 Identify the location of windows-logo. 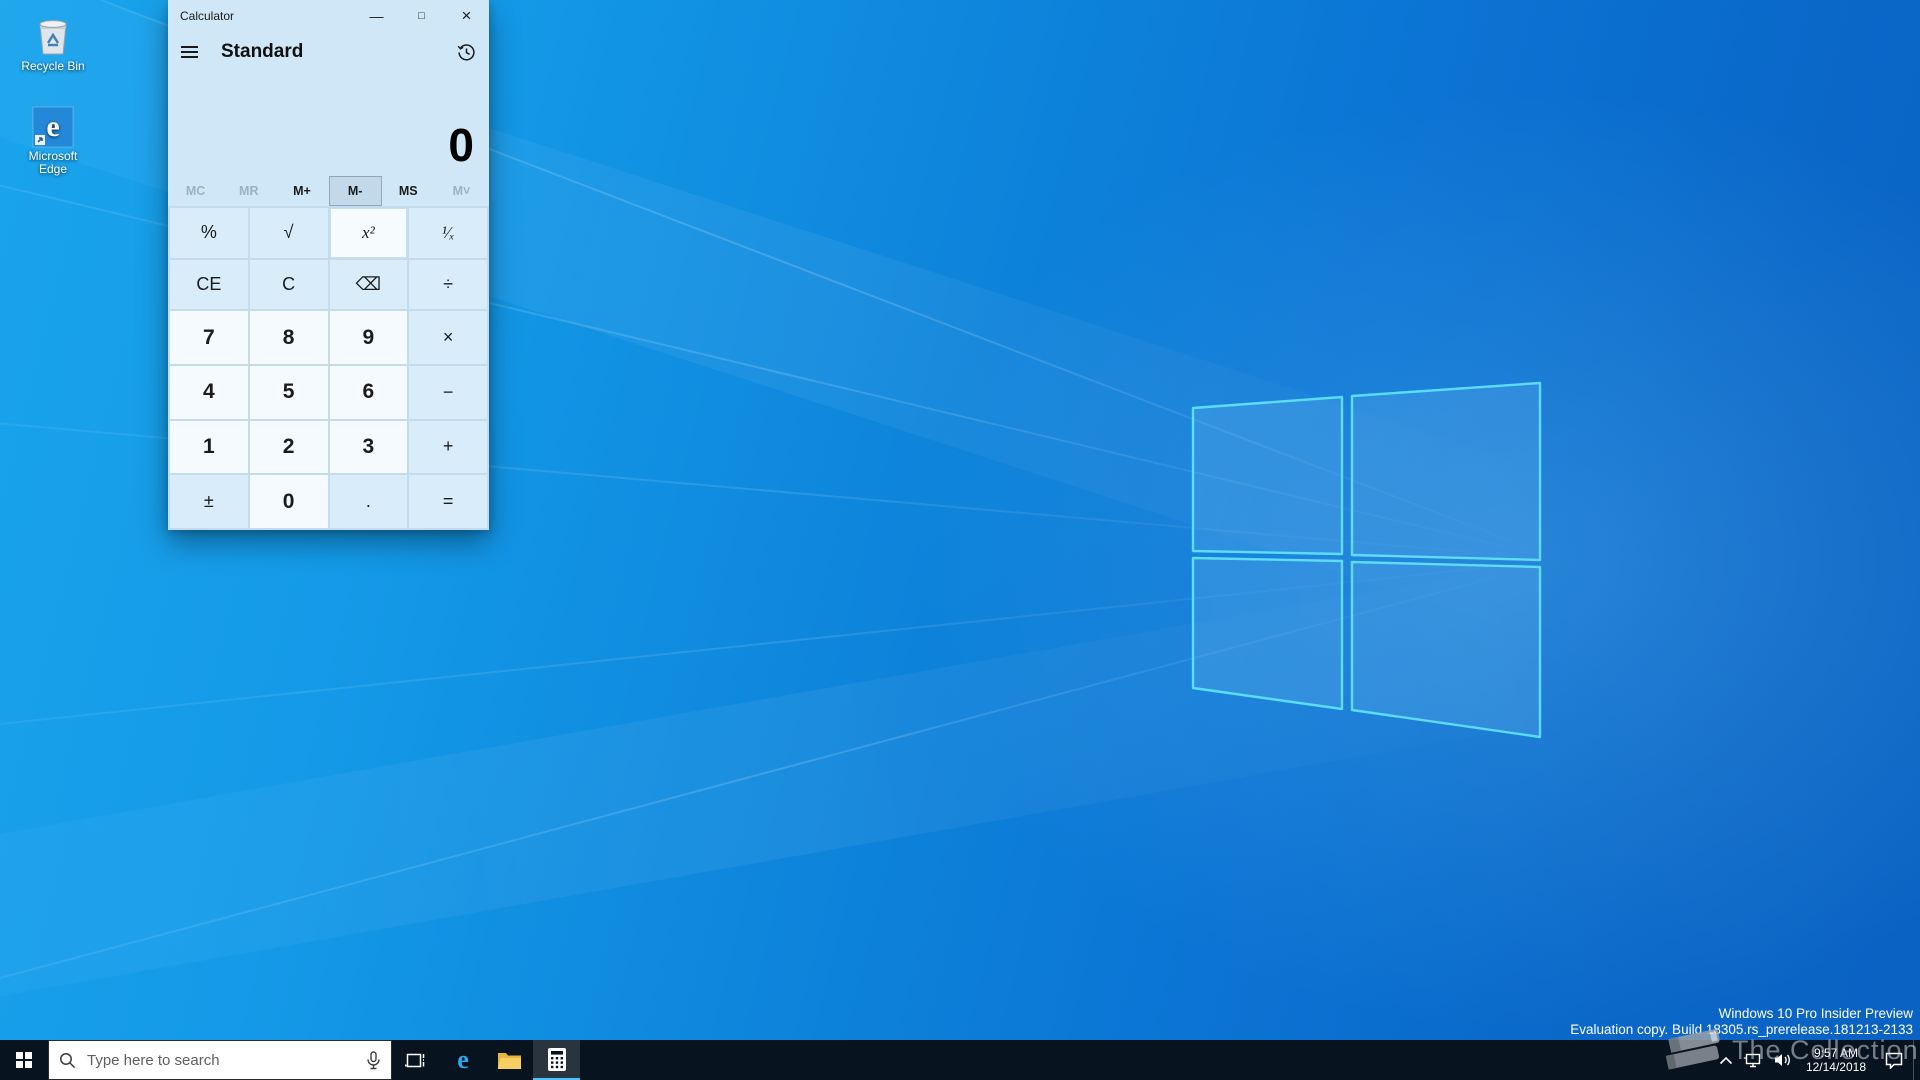
(1366, 560).